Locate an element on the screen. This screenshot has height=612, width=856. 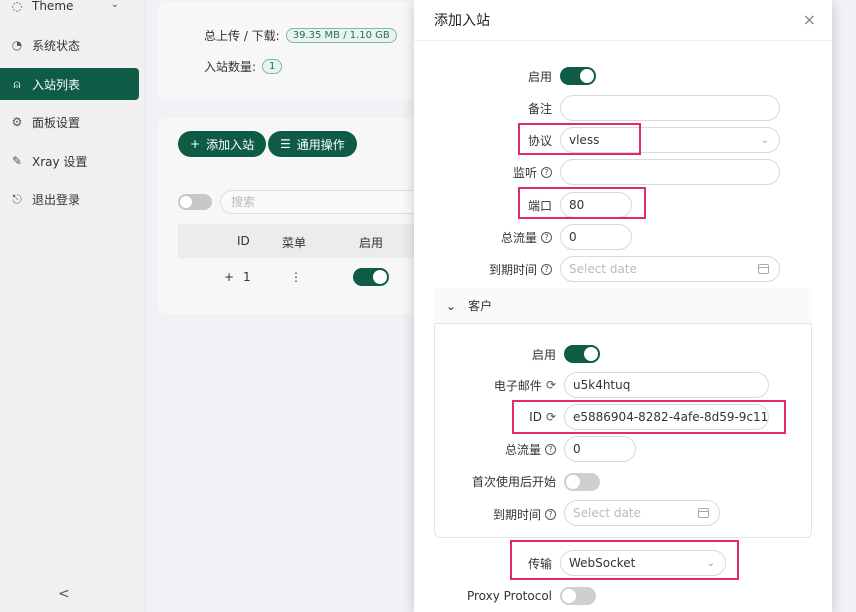
sidebar-item-xray: ✎ Xray 设置 is located at coordinates (69, 161).